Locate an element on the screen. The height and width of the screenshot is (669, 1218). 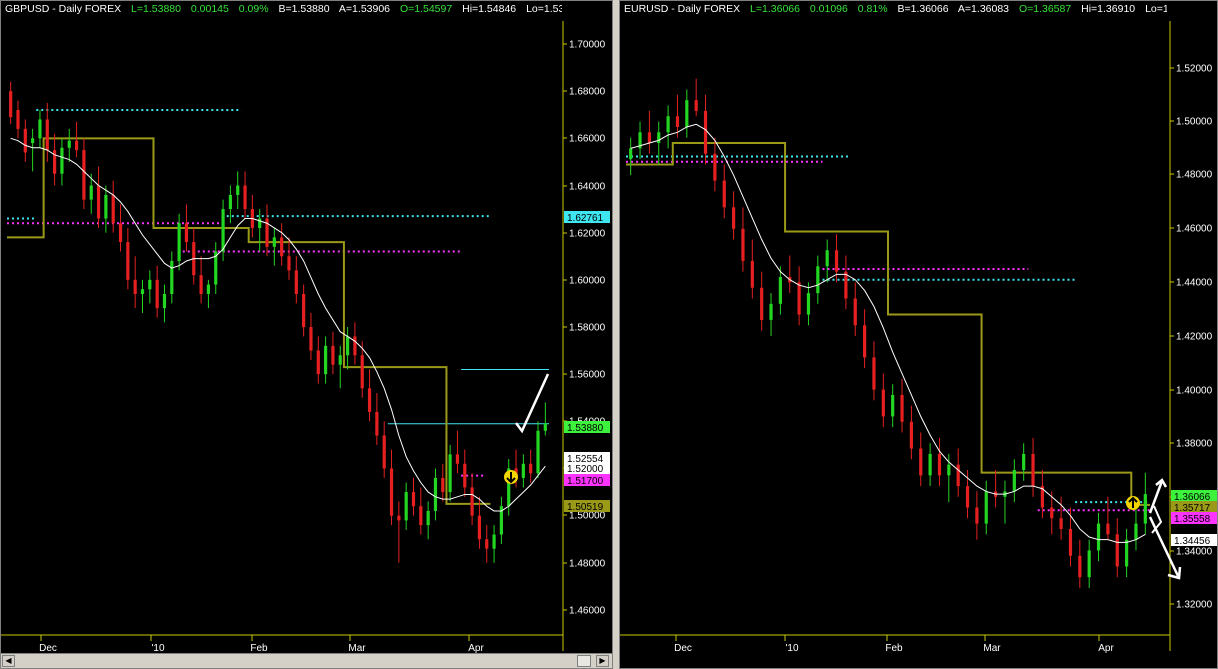
zigzag-annotation is located at coordinates (1157, 519).